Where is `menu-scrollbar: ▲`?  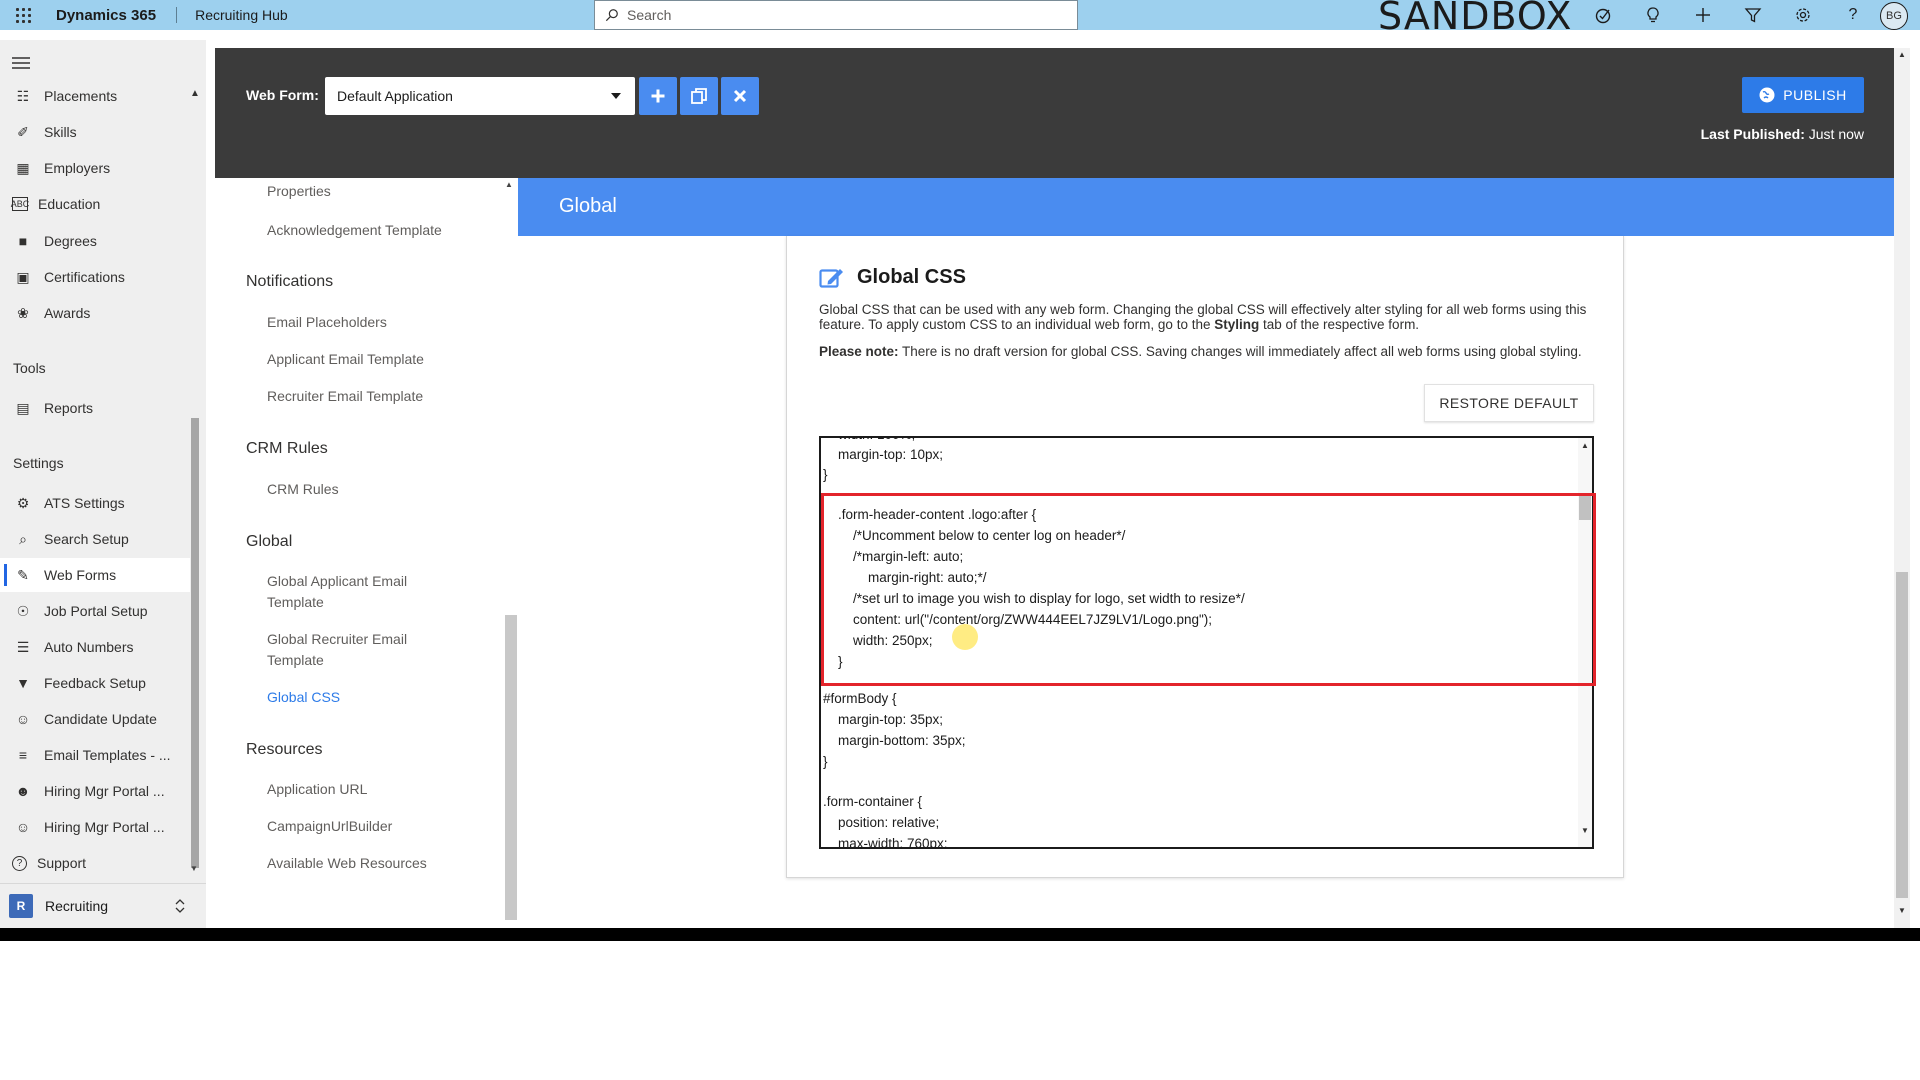 menu-scrollbar: ▲ is located at coordinates (509, 549).